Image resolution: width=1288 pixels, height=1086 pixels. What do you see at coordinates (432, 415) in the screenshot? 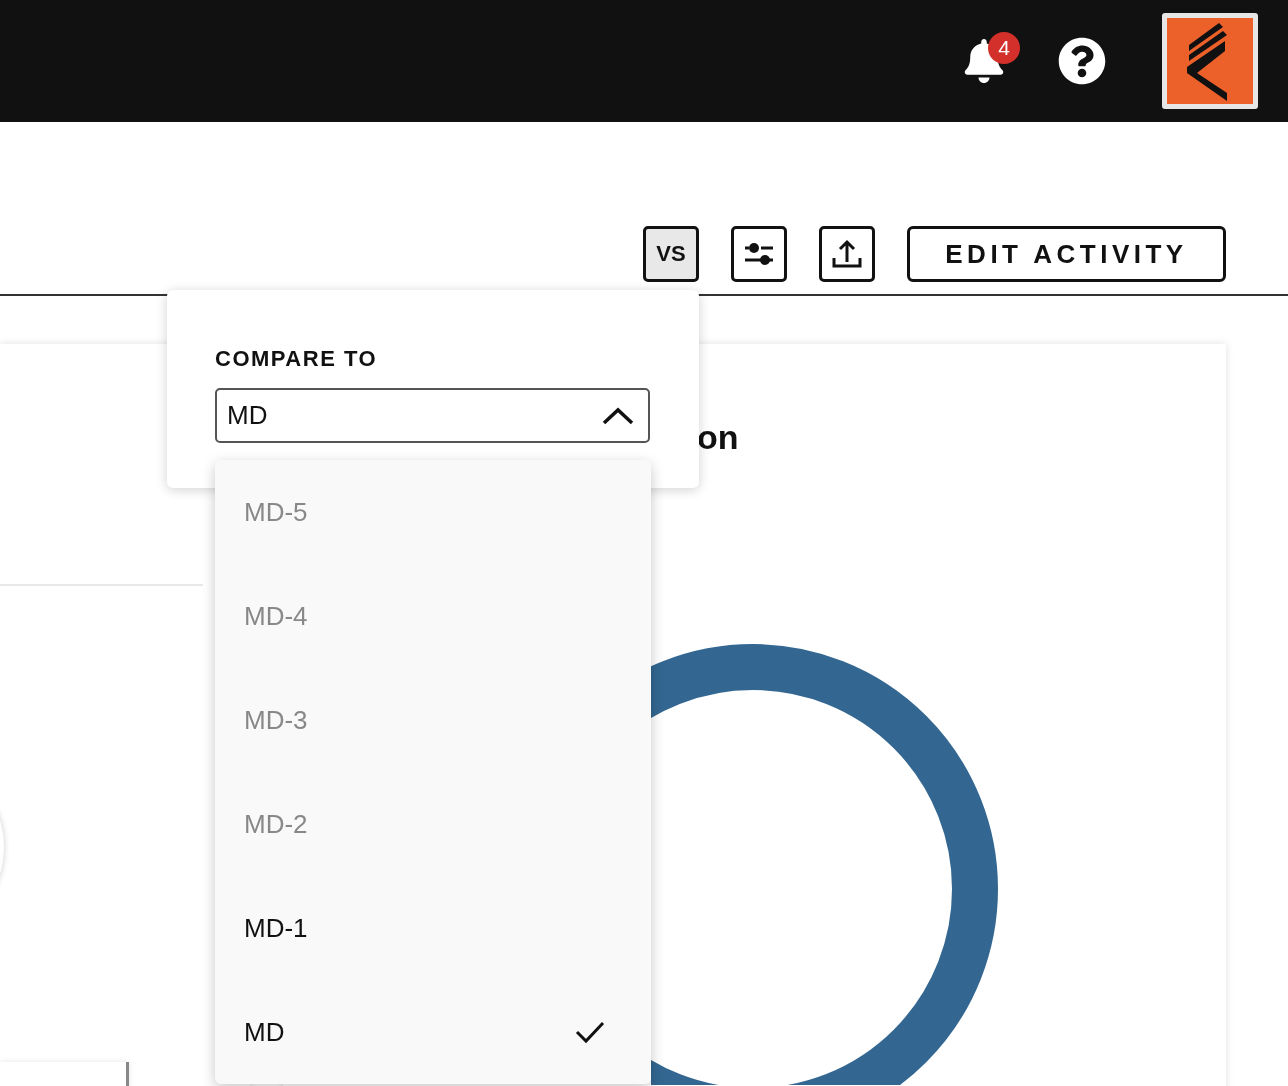
I see `compare-select: MD` at bounding box center [432, 415].